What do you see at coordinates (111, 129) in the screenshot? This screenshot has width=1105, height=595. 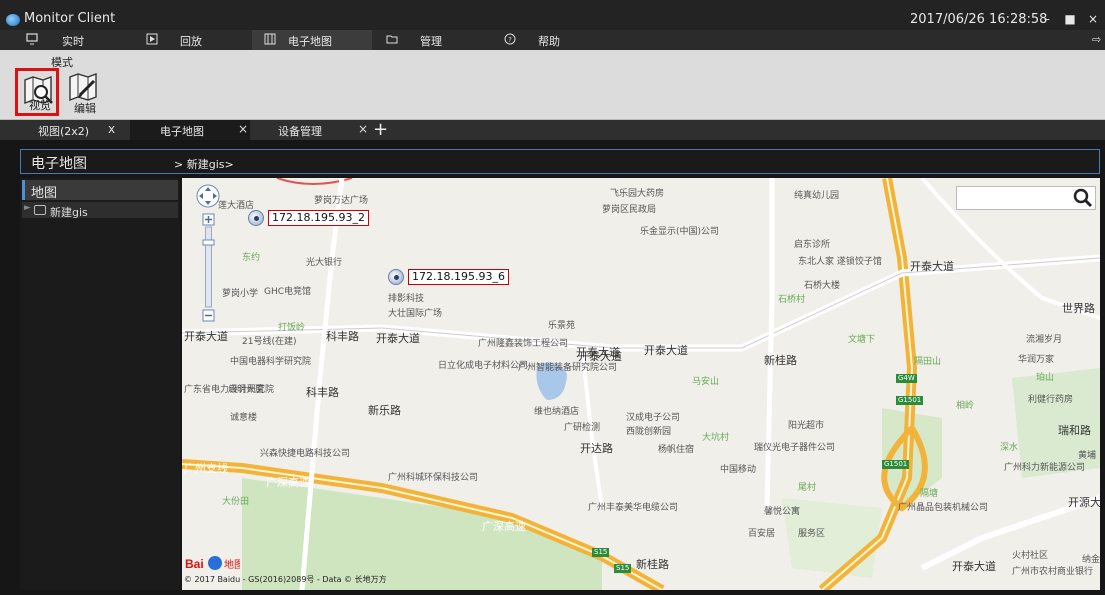 I see `doctab-view-2x2-close-icon: x` at bounding box center [111, 129].